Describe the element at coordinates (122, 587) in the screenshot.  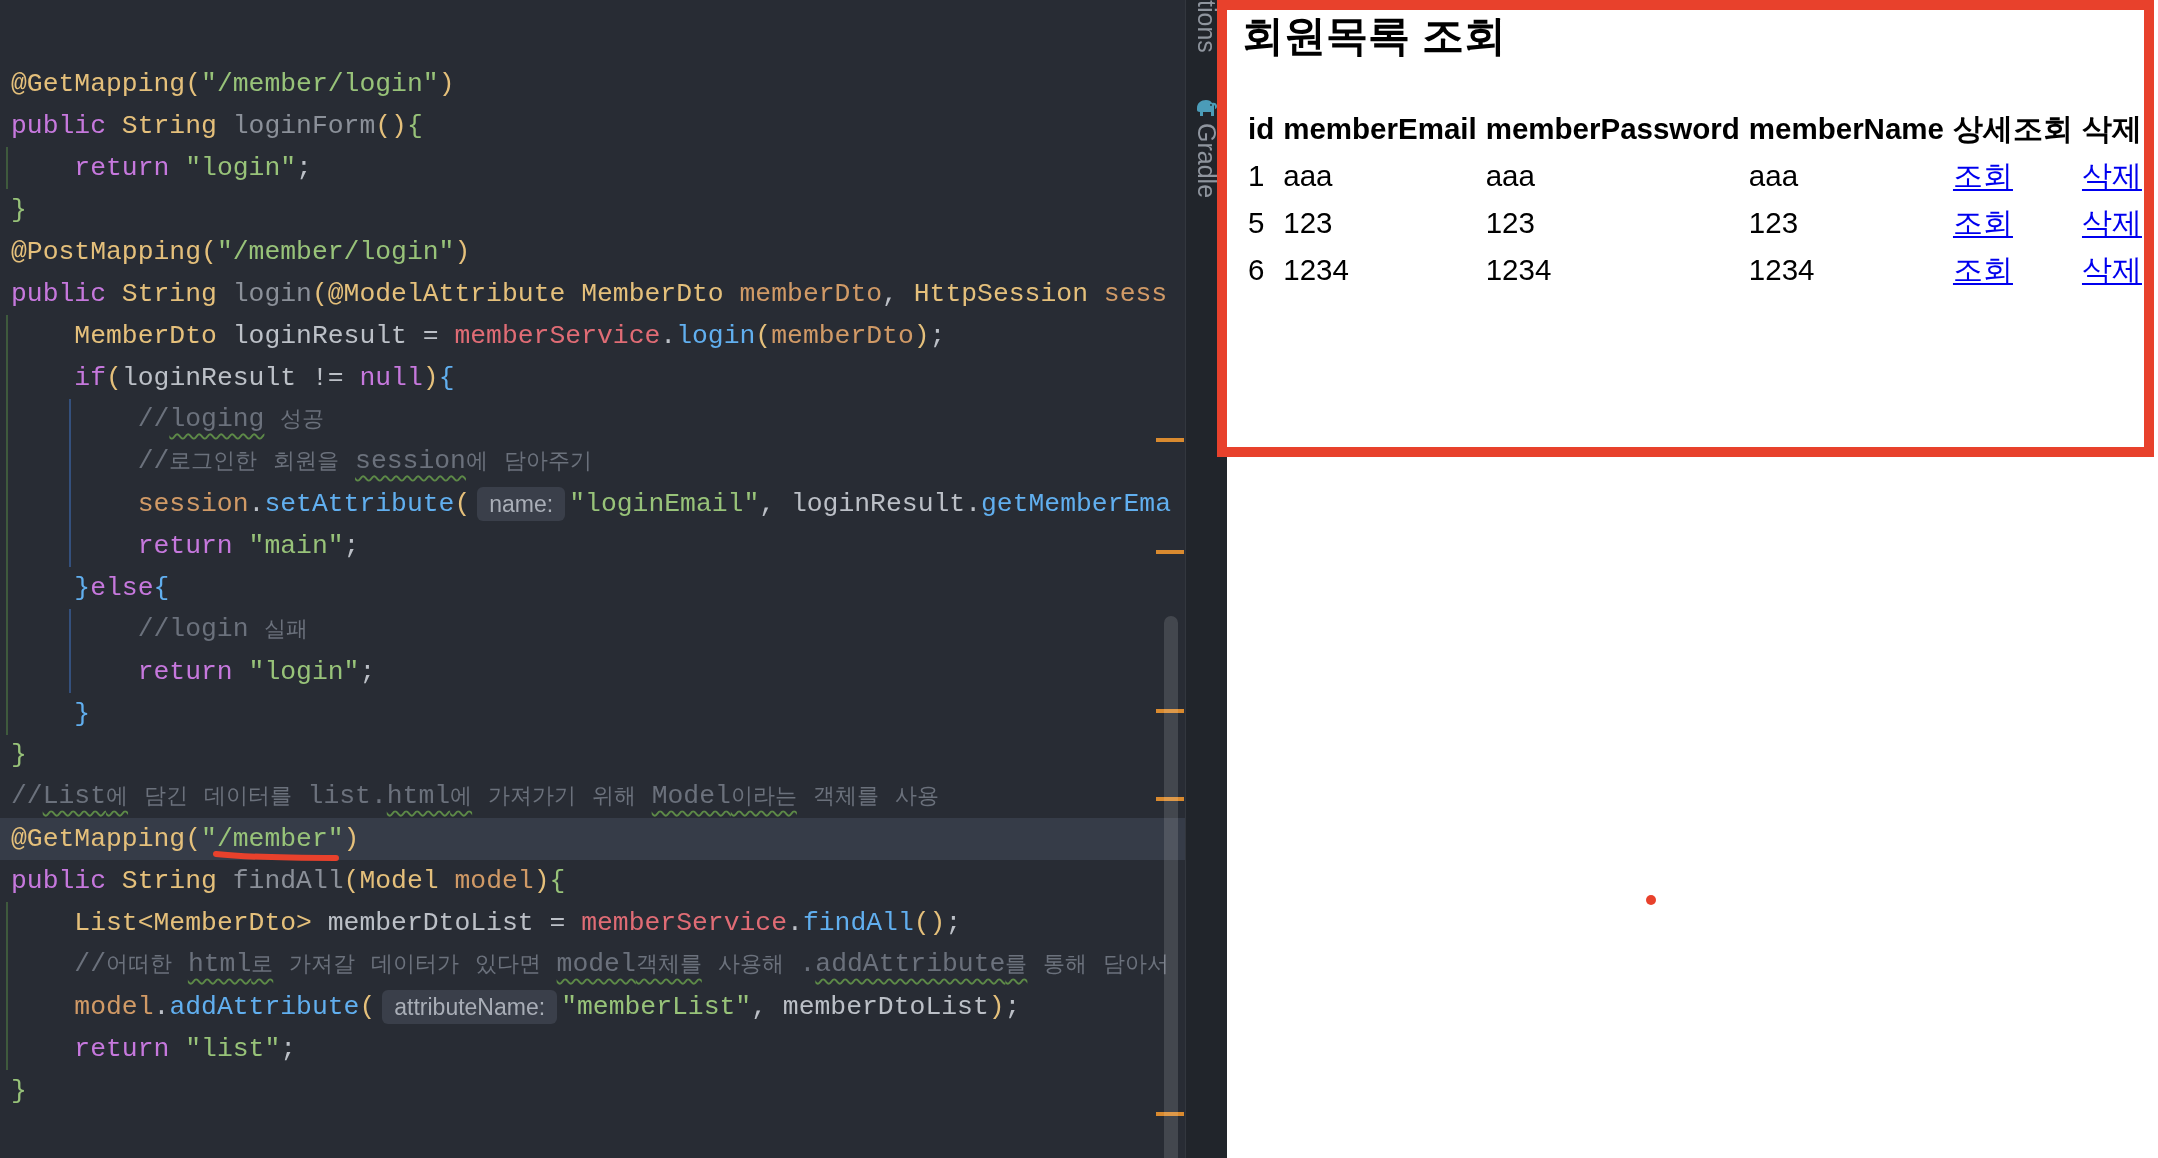
I see `code-line: }else{` at that location.